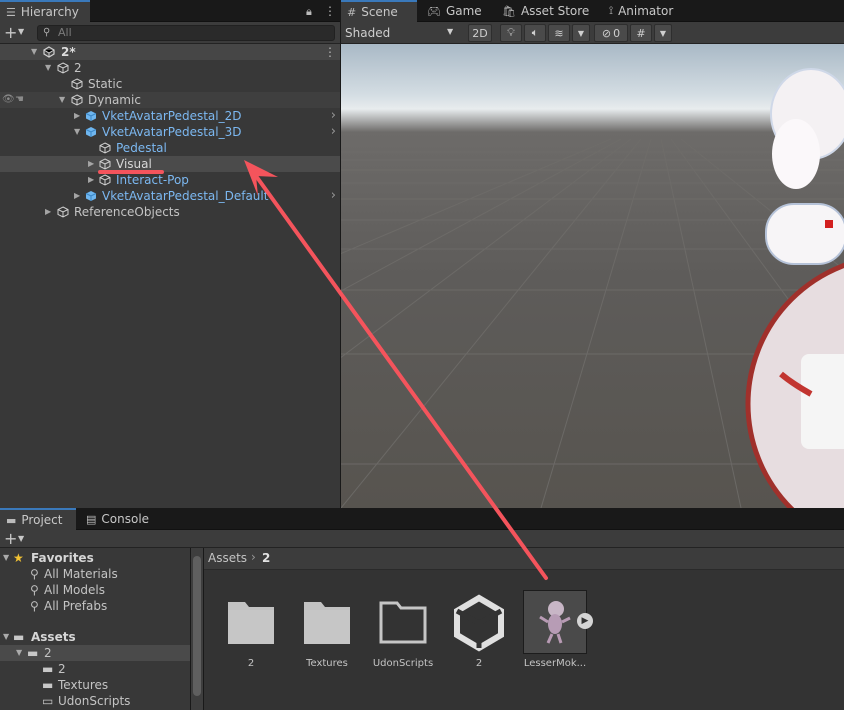 The height and width of the screenshot is (710, 844). Describe the element at coordinates (261, 178) in the screenshot. I see `annotation-arrow-head` at that location.